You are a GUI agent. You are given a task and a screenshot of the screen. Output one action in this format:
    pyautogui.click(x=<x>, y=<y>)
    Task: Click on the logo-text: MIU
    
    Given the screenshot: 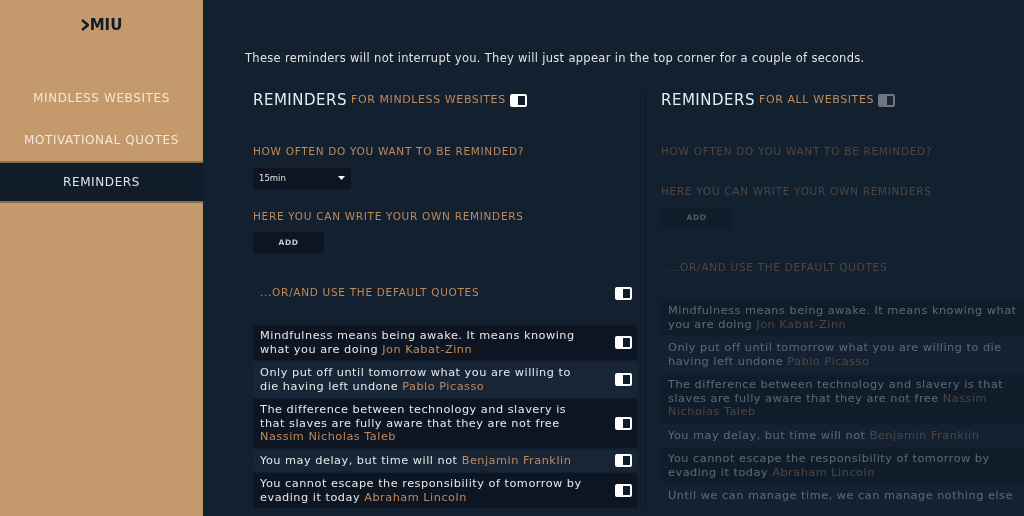 What is the action you would take?
    pyautogui.click(x=106, y=25)
    